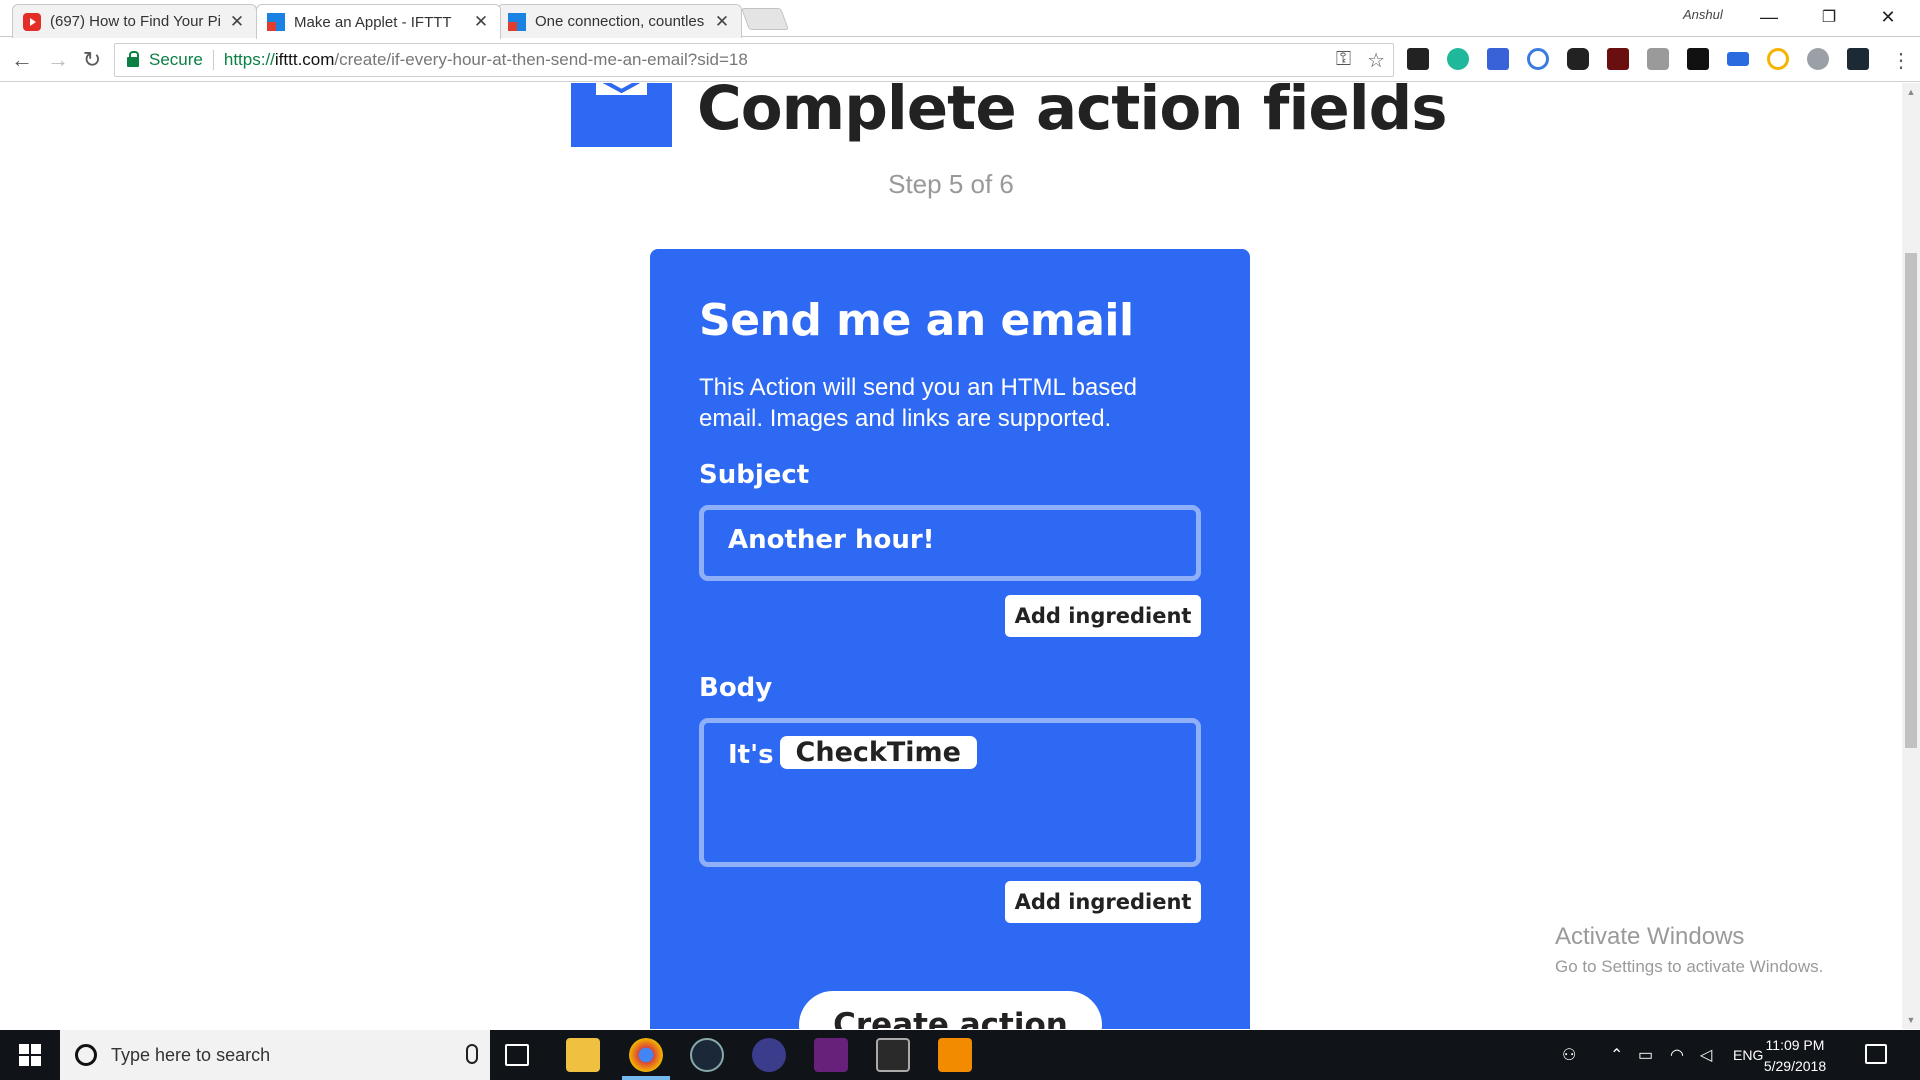  Describe the element at coordinates (1418, 59) in the screenshot. I see `apps-grid-icon` at that location.